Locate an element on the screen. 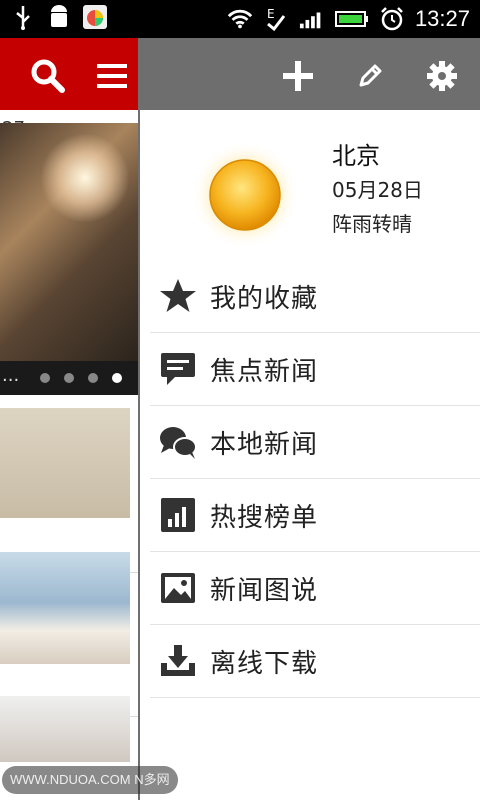 This screenshot has width=480, height=800. weather-condition: 阵雨转晴 is located at coordinates (372, 224).